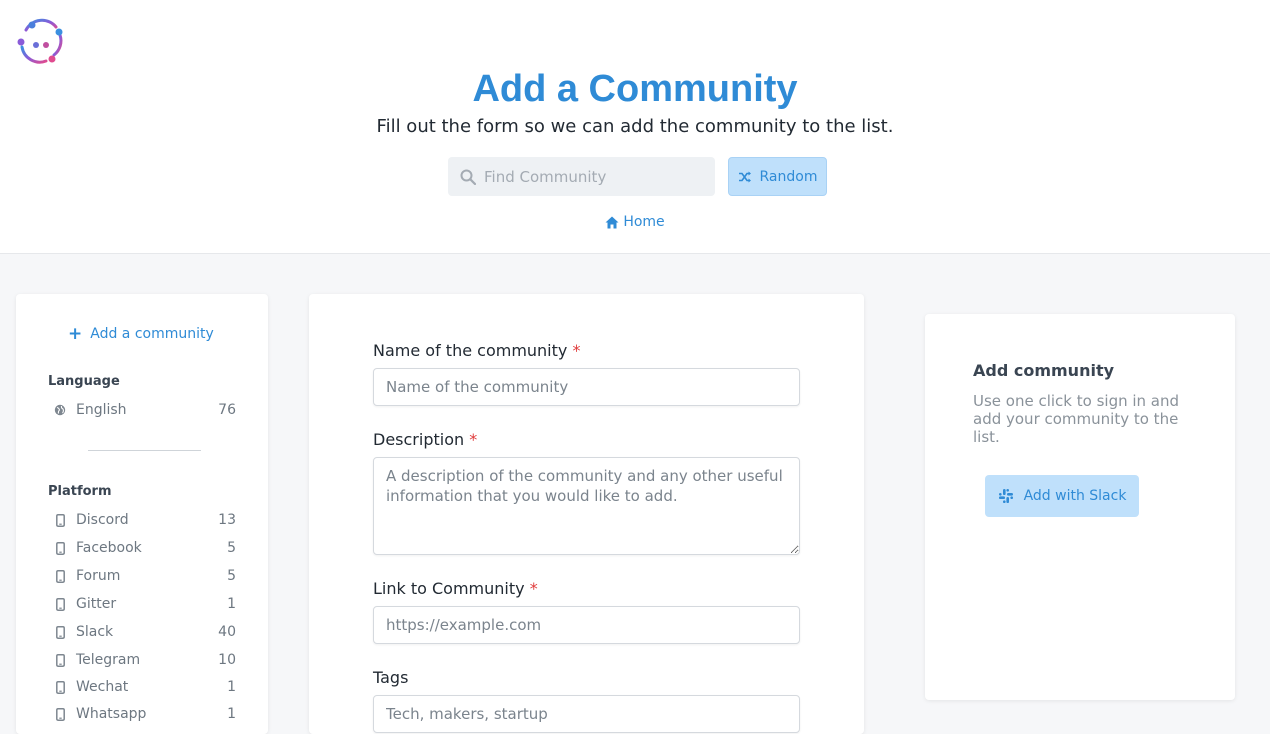  What do you see at coordinates (84, 381) in the screenshot?
I see `language-section-title: Language` at bounding box center [84, 381].